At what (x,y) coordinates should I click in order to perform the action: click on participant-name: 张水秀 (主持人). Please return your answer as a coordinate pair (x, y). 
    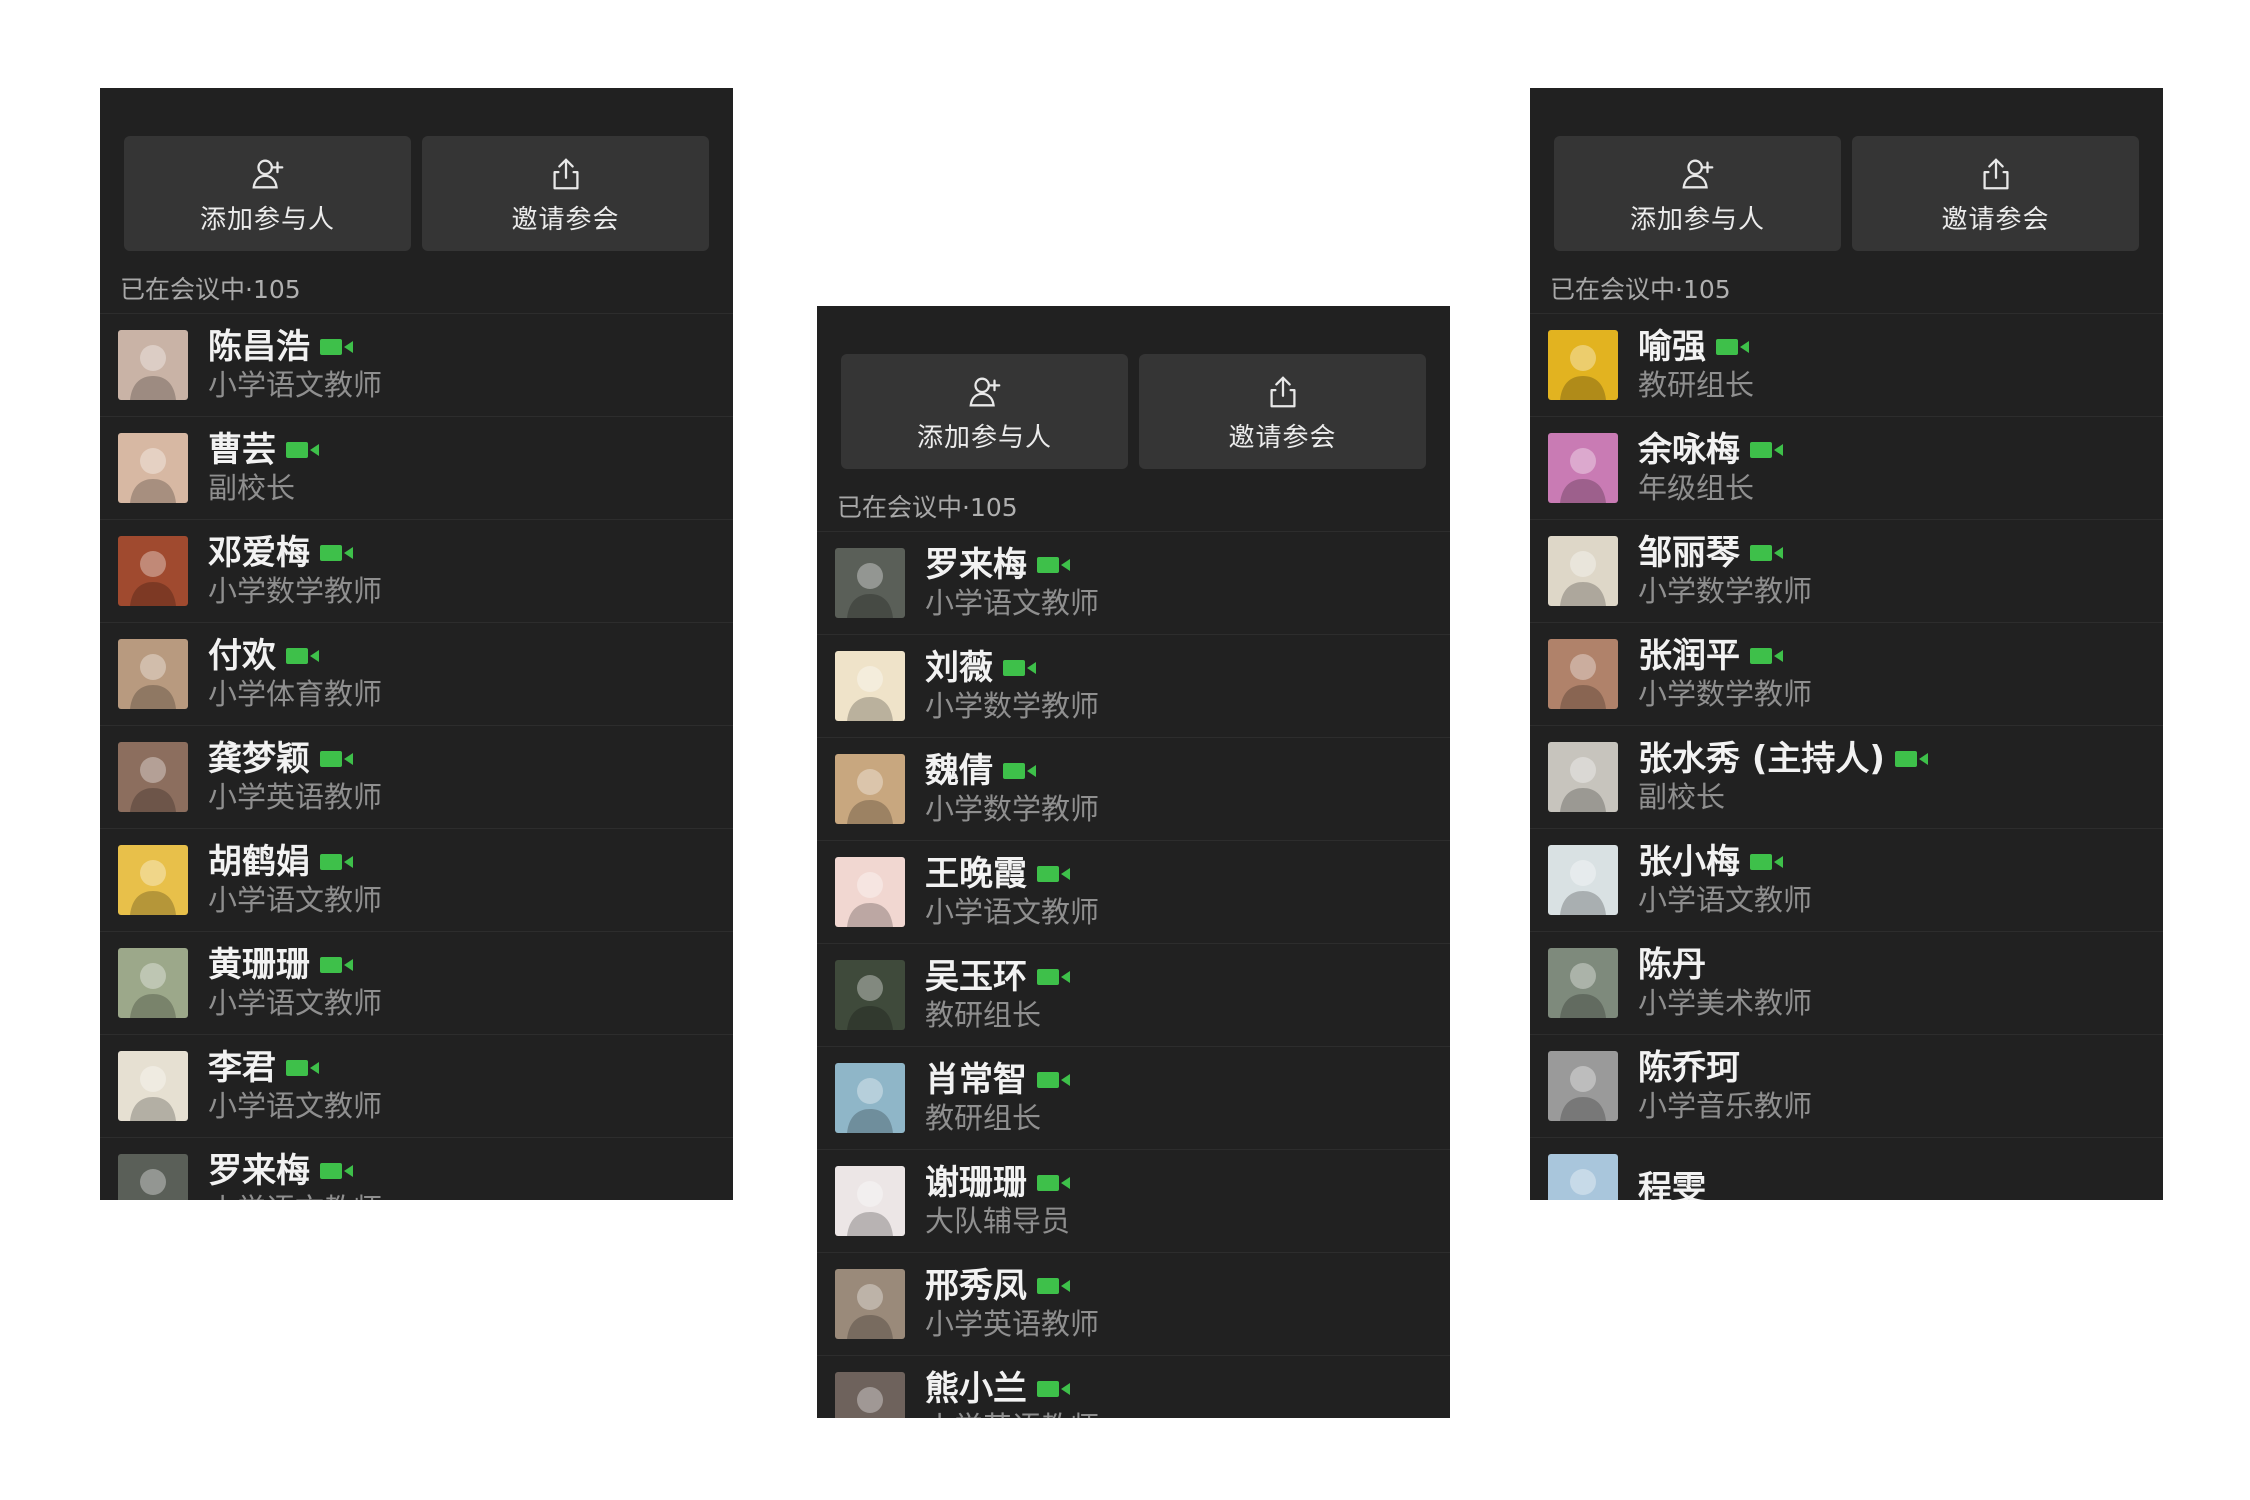
    Looking at the image, I should click on (1761, 759).